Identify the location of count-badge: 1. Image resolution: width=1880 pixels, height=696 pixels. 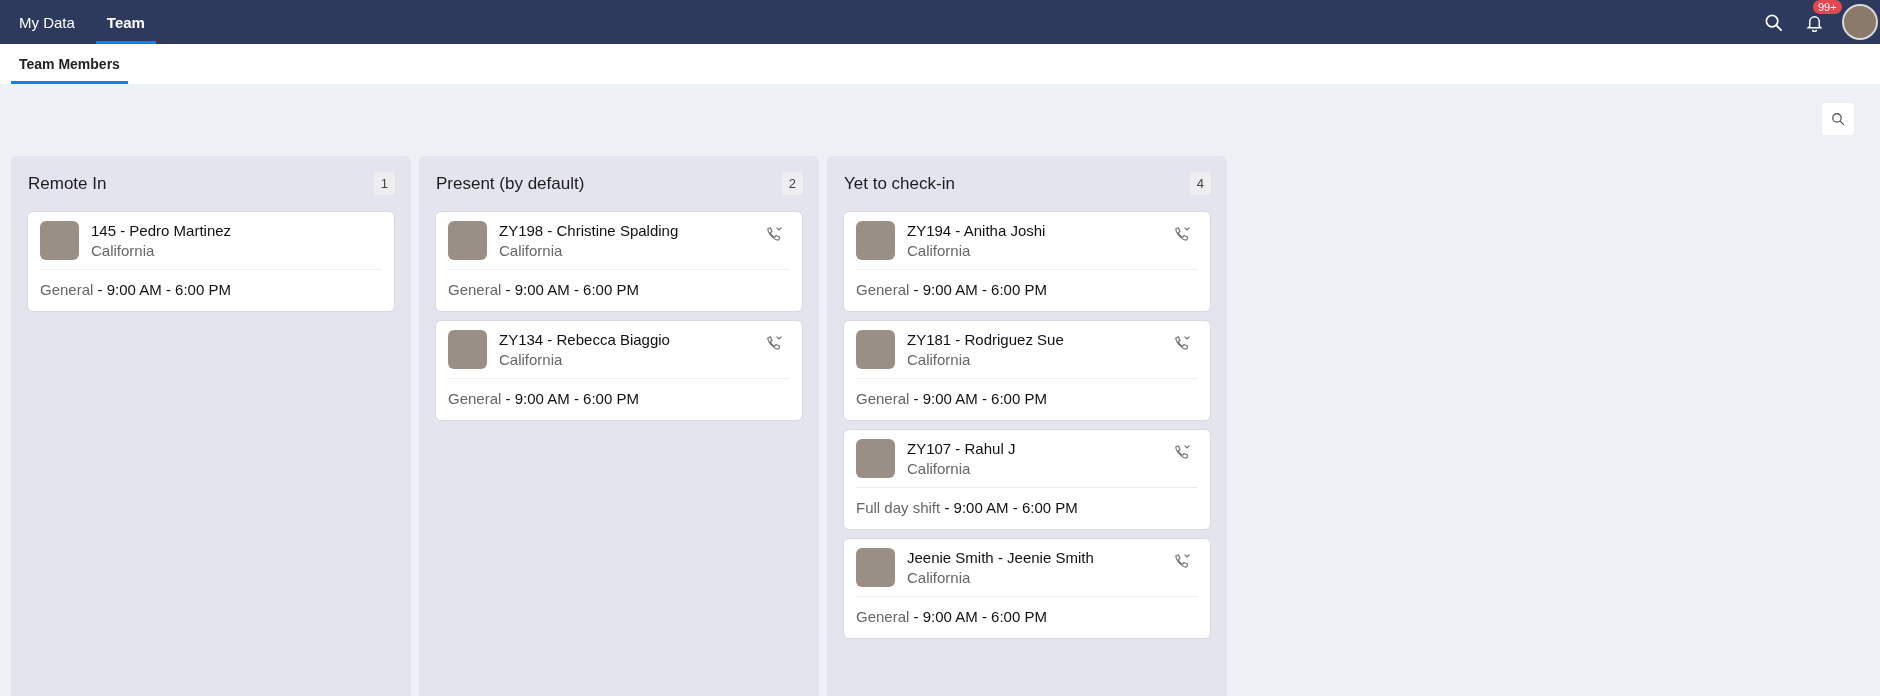
(384, 183).